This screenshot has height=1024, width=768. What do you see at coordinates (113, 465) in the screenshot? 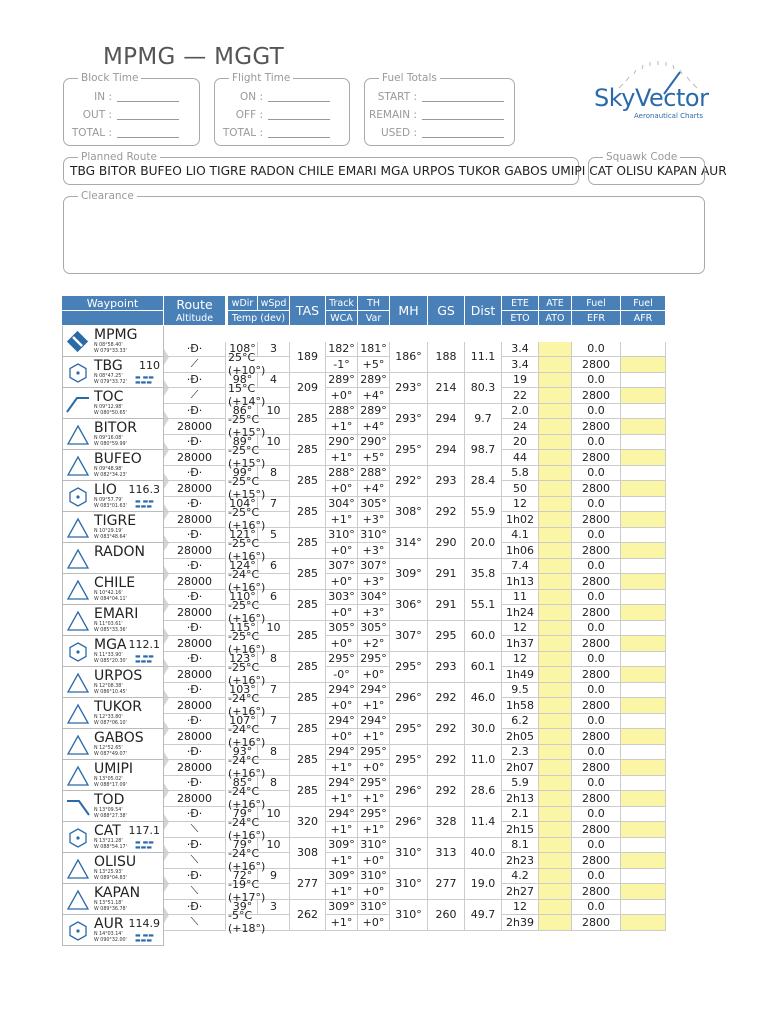
I see `waypoint-row-bufeo: BUFEO N 09°48.98' W 082°34.23'` at bounding box center [113, 465].